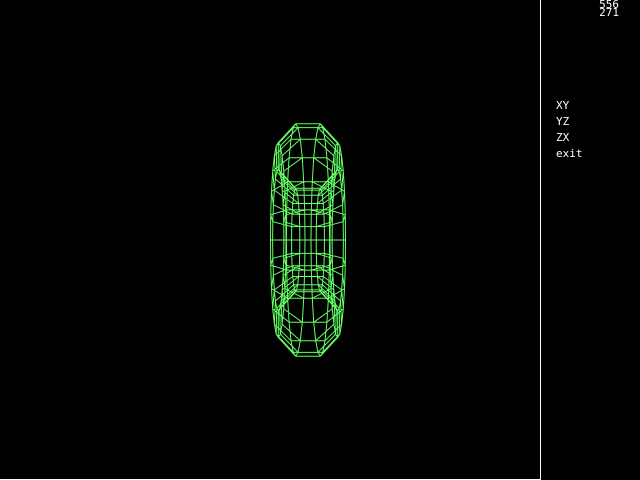 The width and height of the screenshot is (640, 480). What do you see at coordinates (569, 106) in the screenshot?
I see `menu-item-xy: XY` at bounding box center [569, 106].